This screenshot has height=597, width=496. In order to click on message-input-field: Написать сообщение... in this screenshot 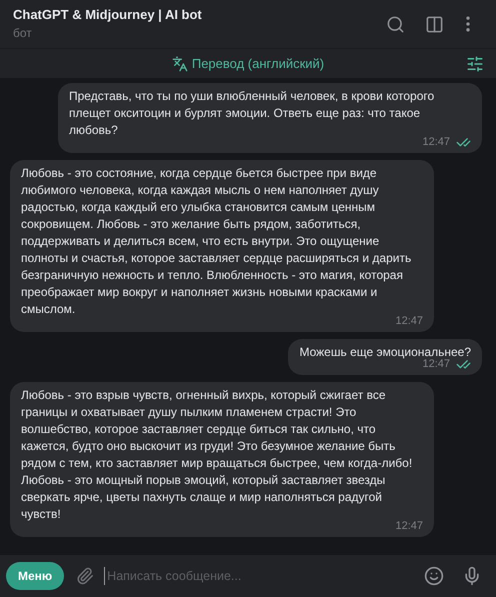, I will do `click(264, 576)`.